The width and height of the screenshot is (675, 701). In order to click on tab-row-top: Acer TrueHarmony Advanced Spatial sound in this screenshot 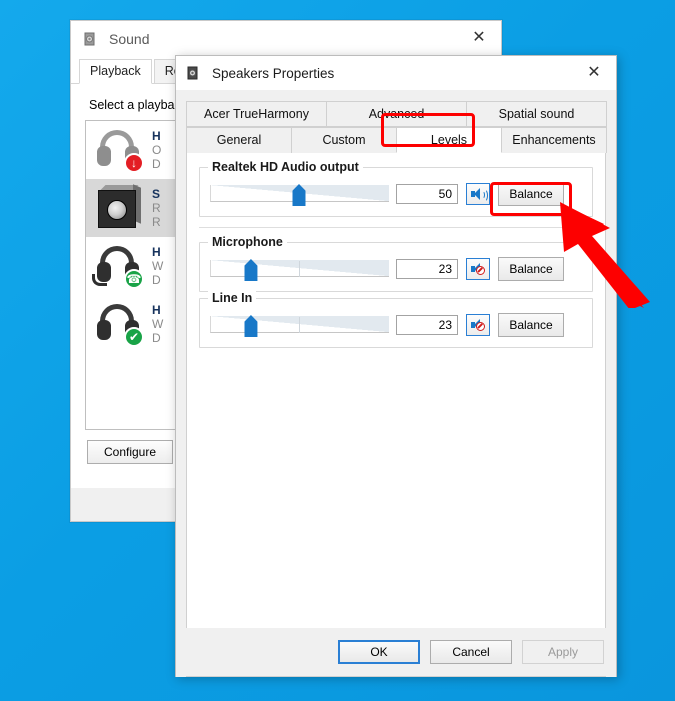, I will do `click(396, 114)`.